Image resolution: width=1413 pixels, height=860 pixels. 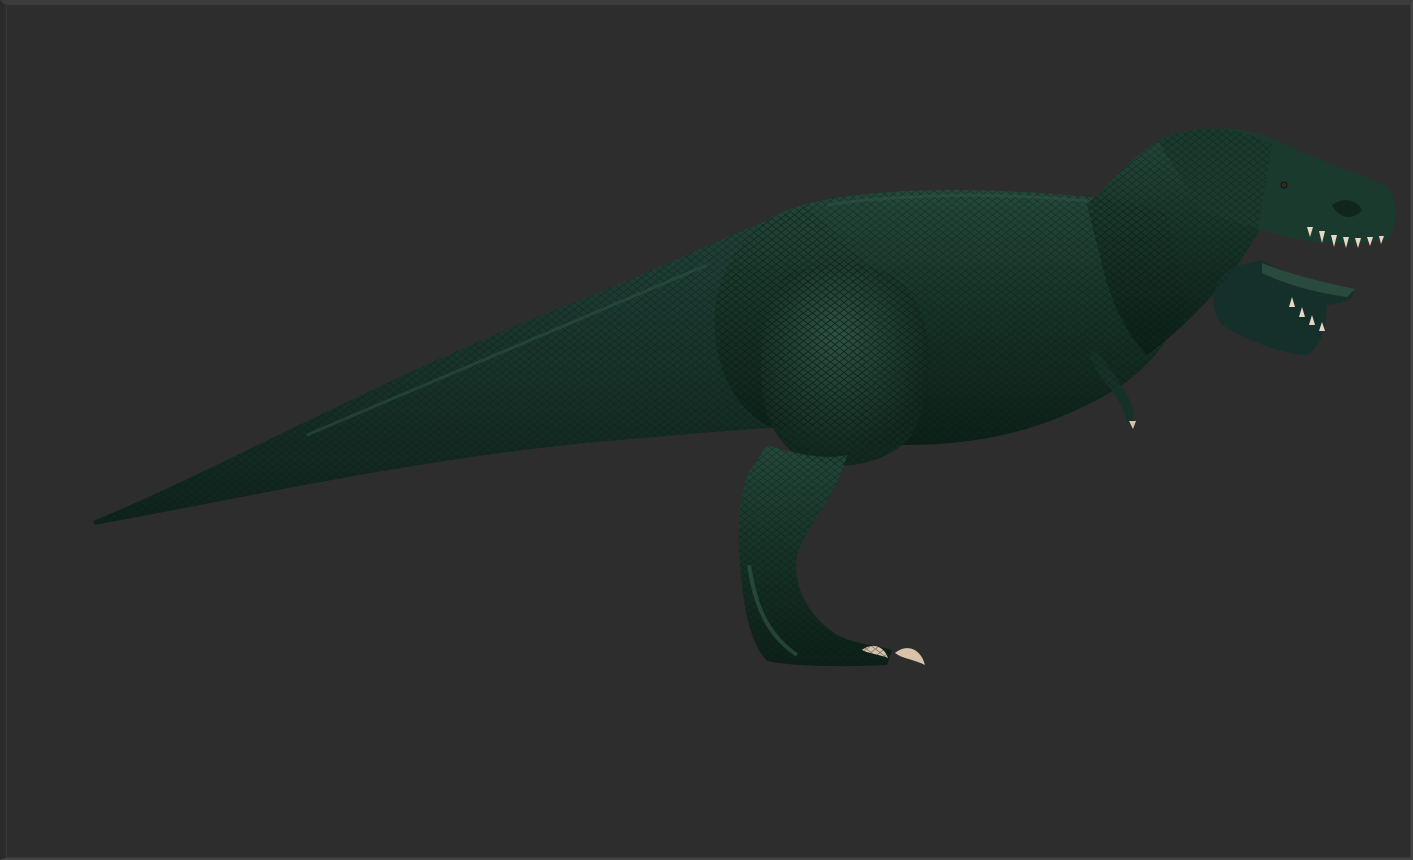 What do you see at coordinates (1284, 185) in the screenshot?
I see `eye-icon` at bounding box center [1284, 185].